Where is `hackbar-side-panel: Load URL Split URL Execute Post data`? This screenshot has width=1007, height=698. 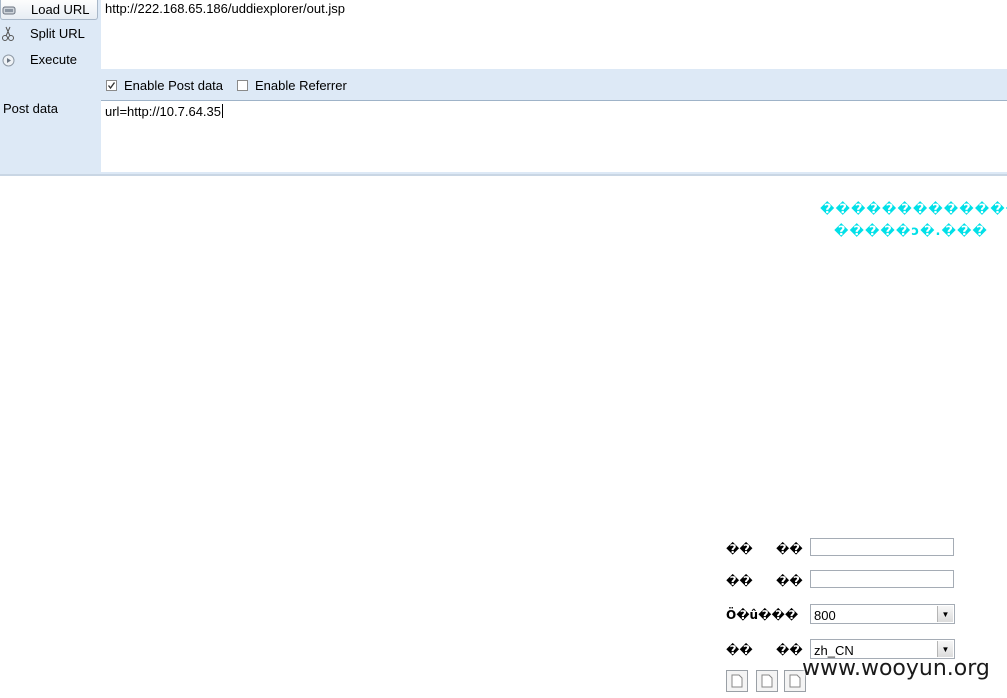
hackbar-side-panel: Load URL Split URL Execute Post data is located at coordinates (50, 88).